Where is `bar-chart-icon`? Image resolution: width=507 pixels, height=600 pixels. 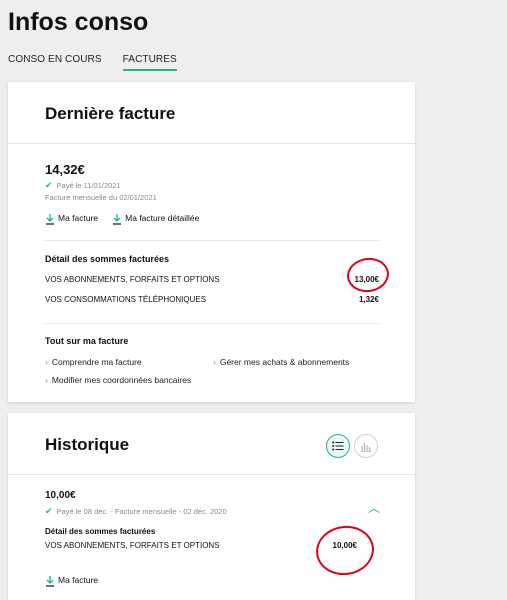 bar-chart-icon is located at coordinates (366, 447).